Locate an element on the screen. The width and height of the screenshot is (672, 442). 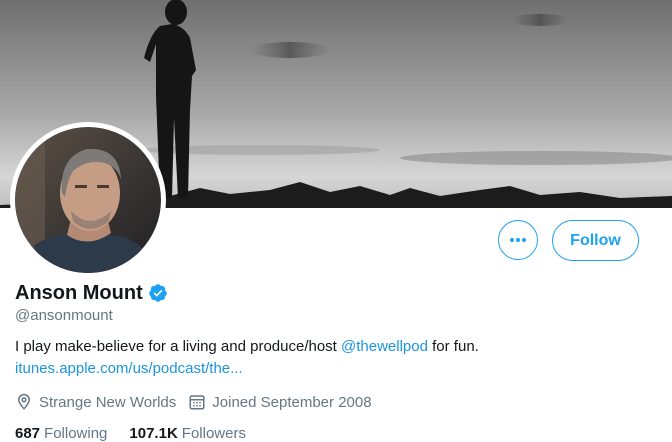
name-row: Anson Mount is located at coordinates (91, 293).